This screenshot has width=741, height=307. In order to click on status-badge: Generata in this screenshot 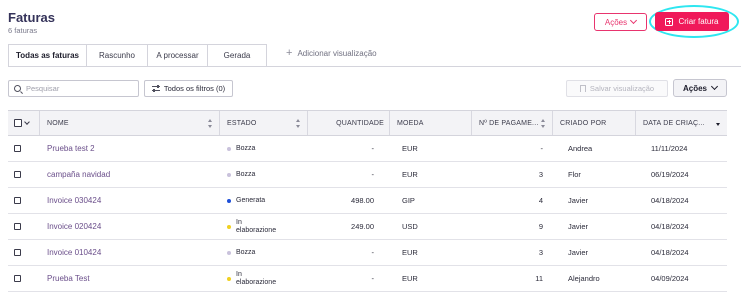, I will do `click(253, 201)`.